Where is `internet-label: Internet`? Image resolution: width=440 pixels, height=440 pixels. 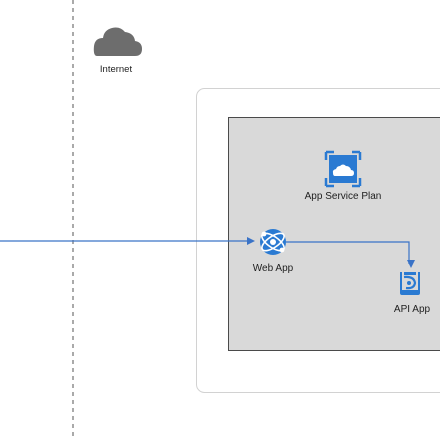 internet-label: Internet is located at coordinates (116, 69).